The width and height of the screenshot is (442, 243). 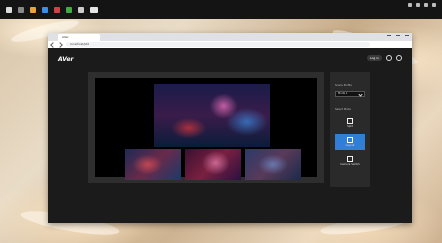 I want to click on notification-icon, so click(x=434, y=5).